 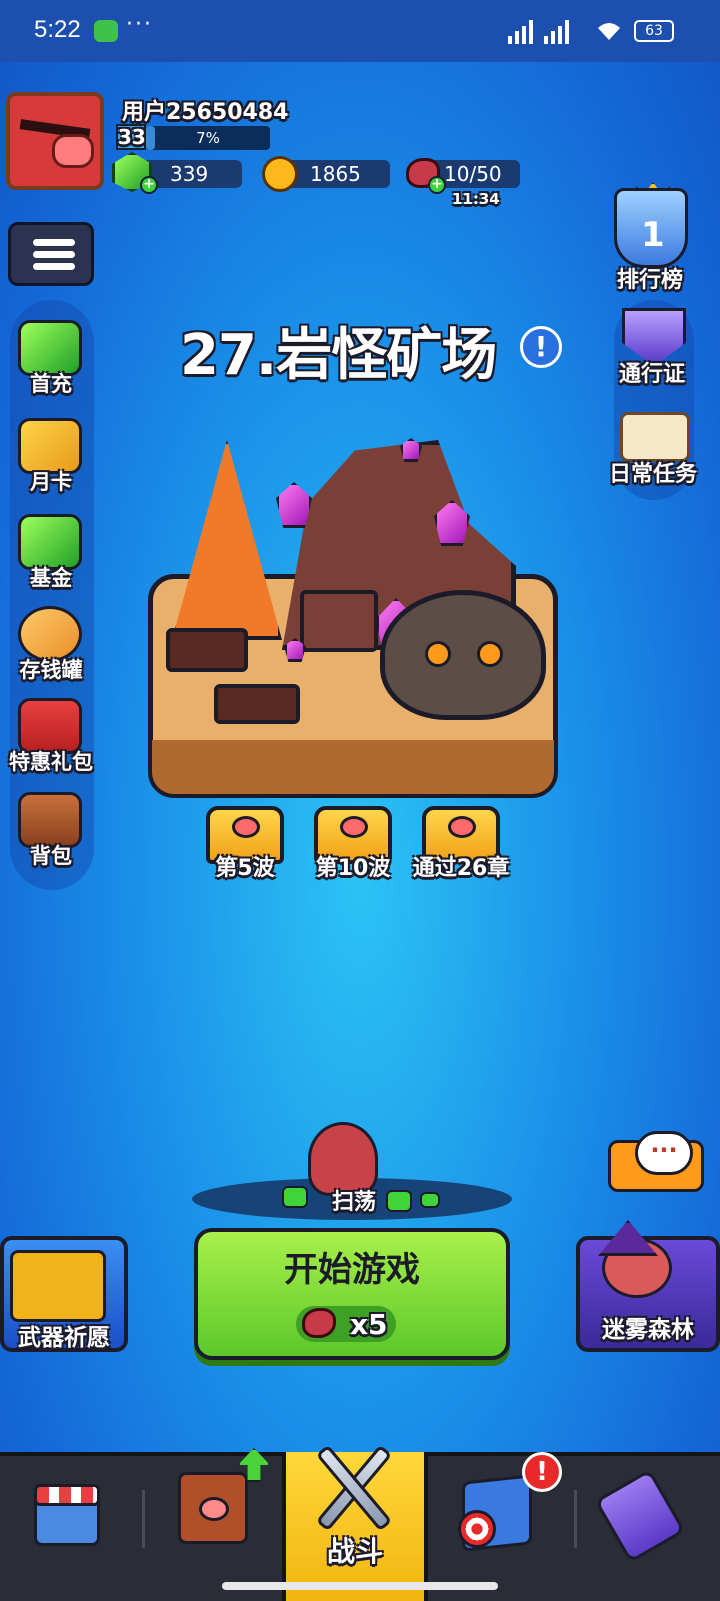 What do you see at coordinates (51, 829) in the screenshot?
I see `backpack-button: 背包` at bounding box center [51, 829].